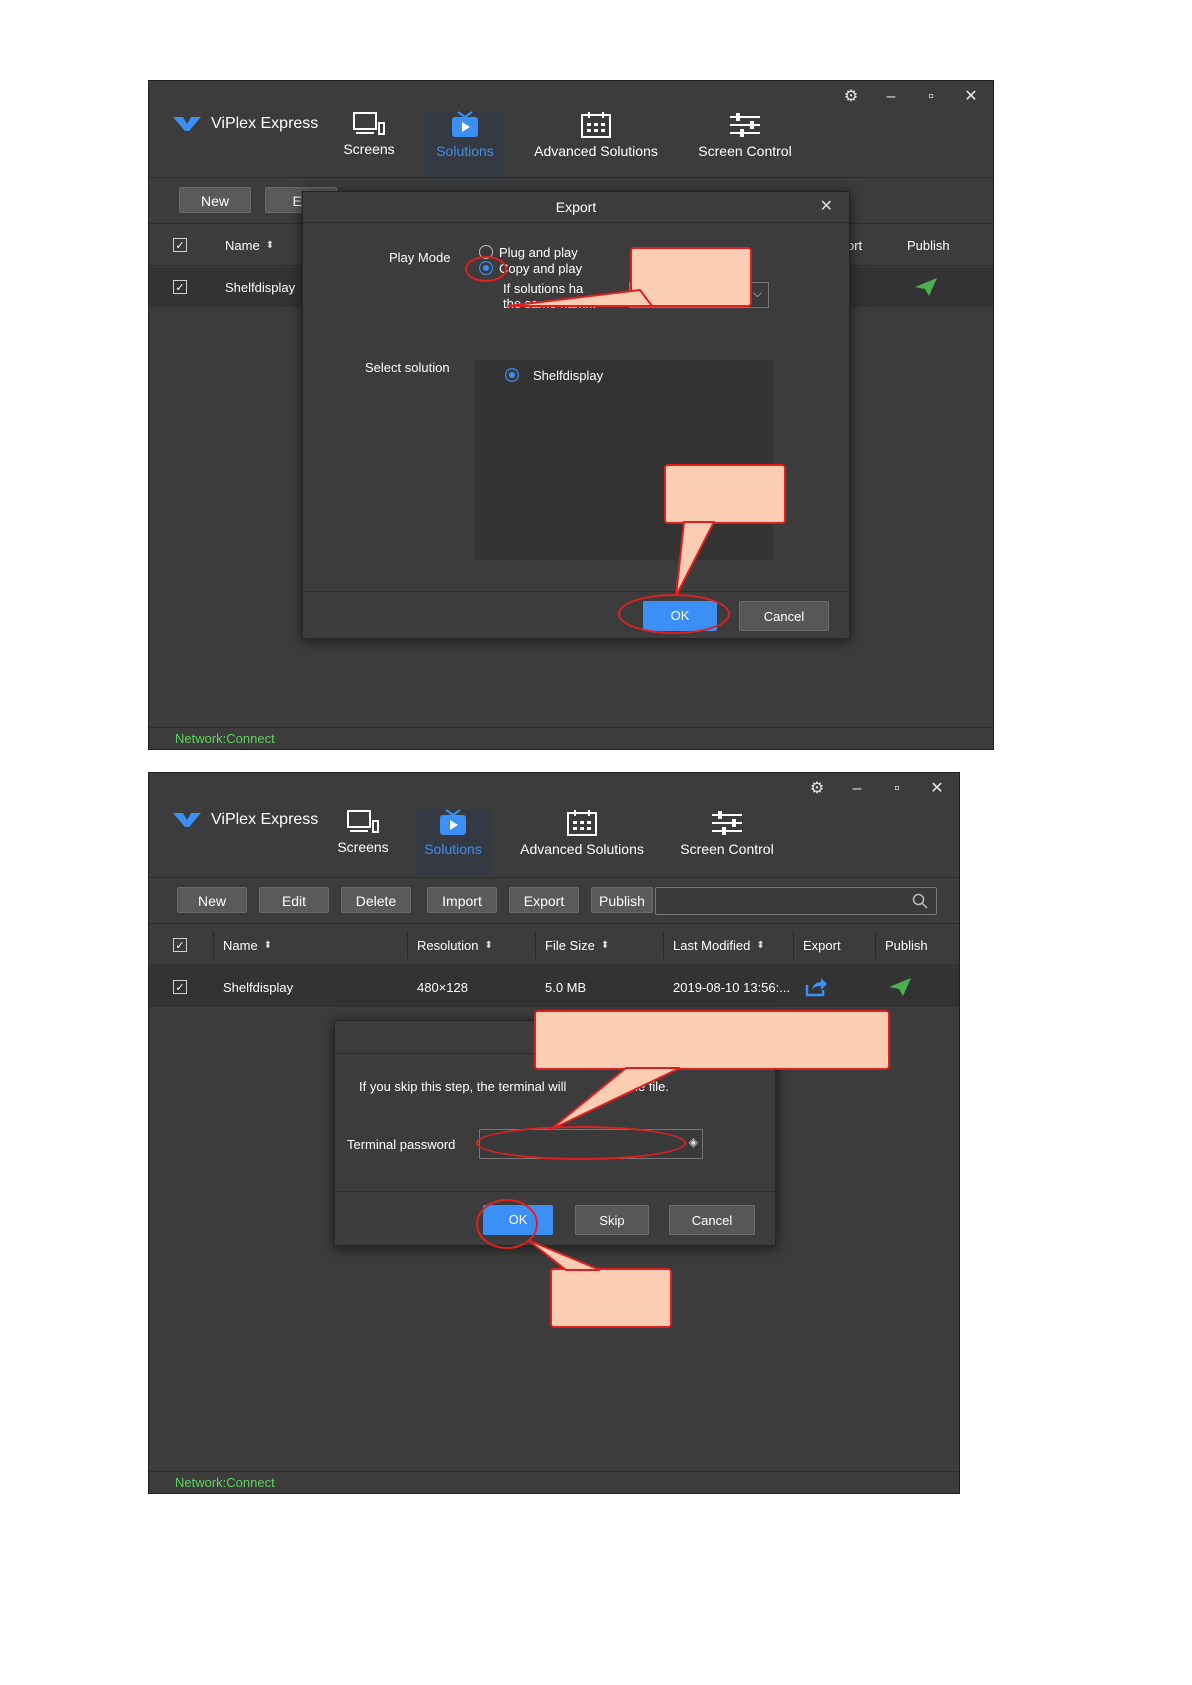 The height and width of the screenshot is (1685, 1192). I want to click on terminal-password-label: Terminal password, so click(401, 1144).